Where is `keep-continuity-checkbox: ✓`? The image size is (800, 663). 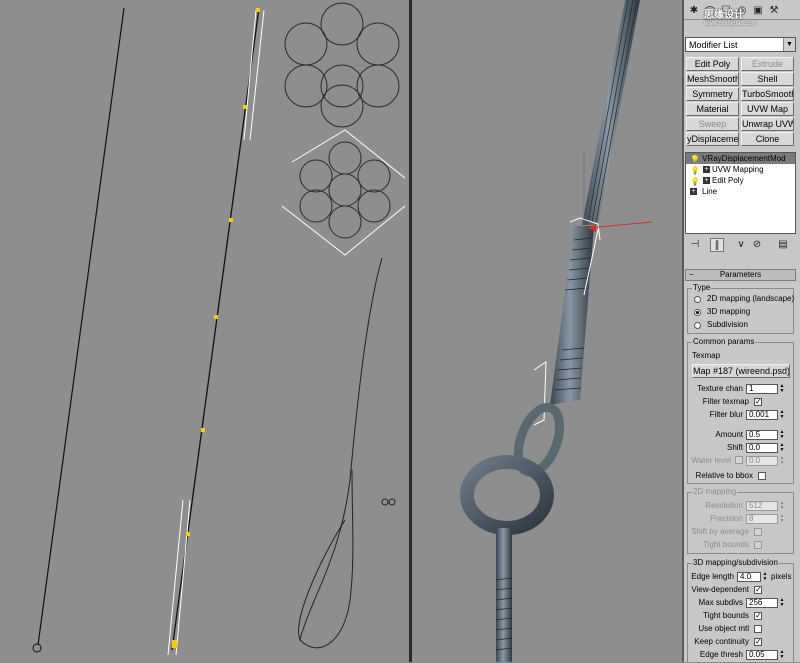 keep-continuity-checkbox: ✓ is located at coordinates (758, 642).